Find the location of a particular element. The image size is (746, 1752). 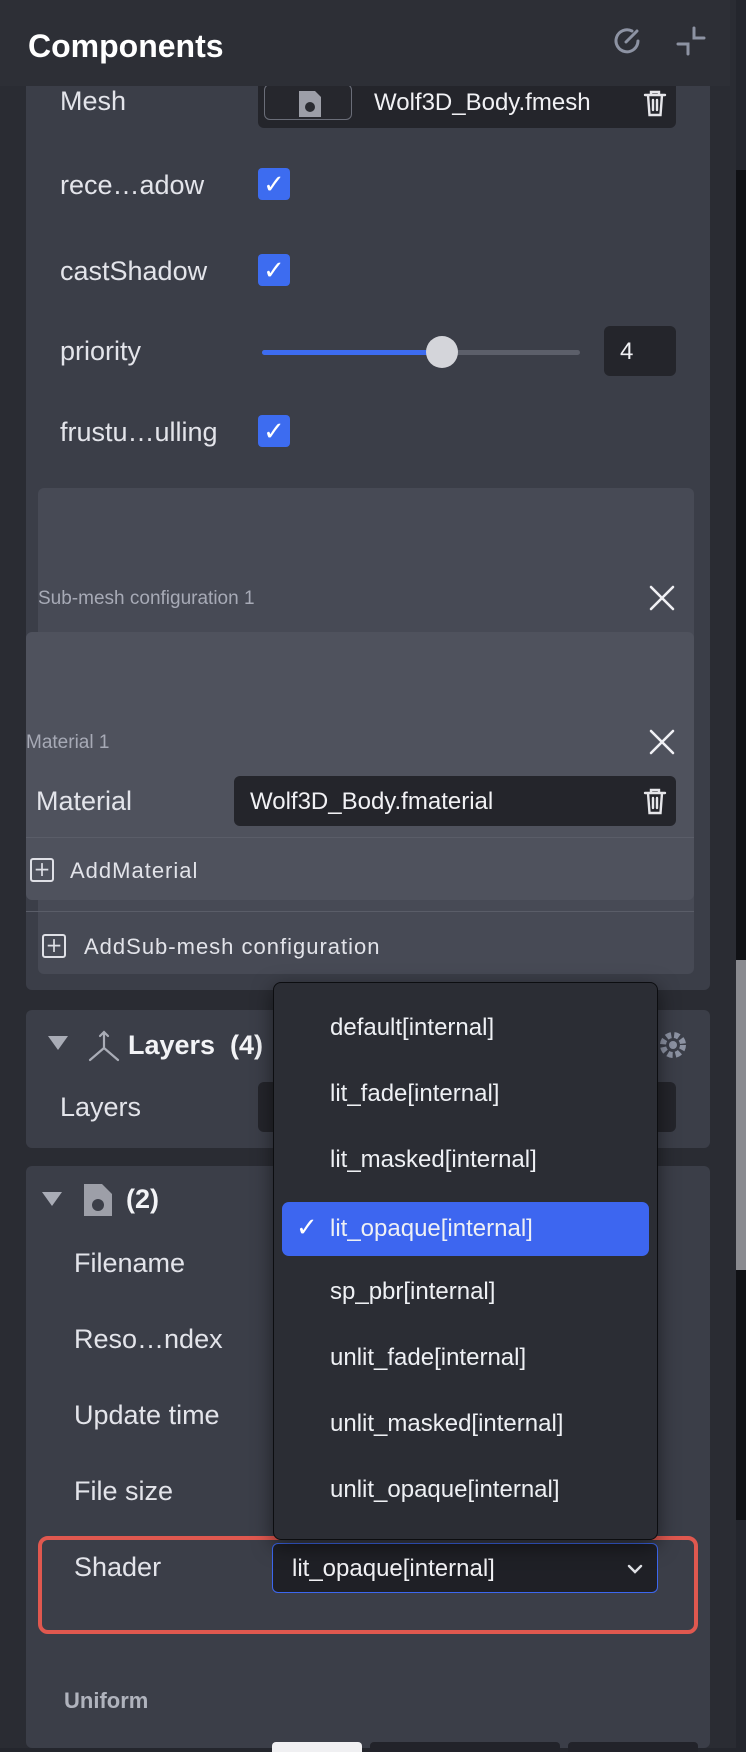

receive-shadow-checkbox: ✓ is located at coordinates (274, 184).